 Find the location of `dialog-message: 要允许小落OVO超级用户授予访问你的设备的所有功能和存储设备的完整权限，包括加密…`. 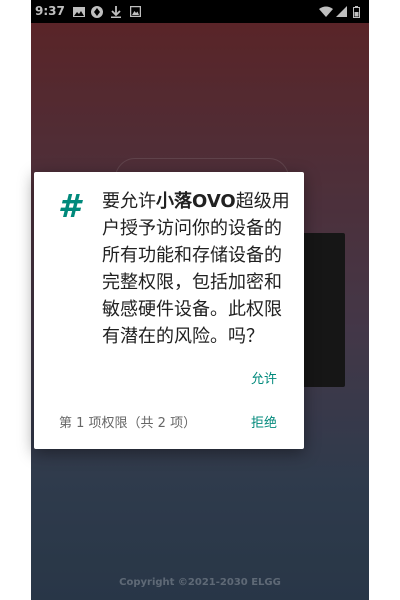

dialog-message: 要允许小落OVO超级用户授予访问你的设备的所有功能和存储设备的完整权限，包括加密… is located at coordinates (198, 269).